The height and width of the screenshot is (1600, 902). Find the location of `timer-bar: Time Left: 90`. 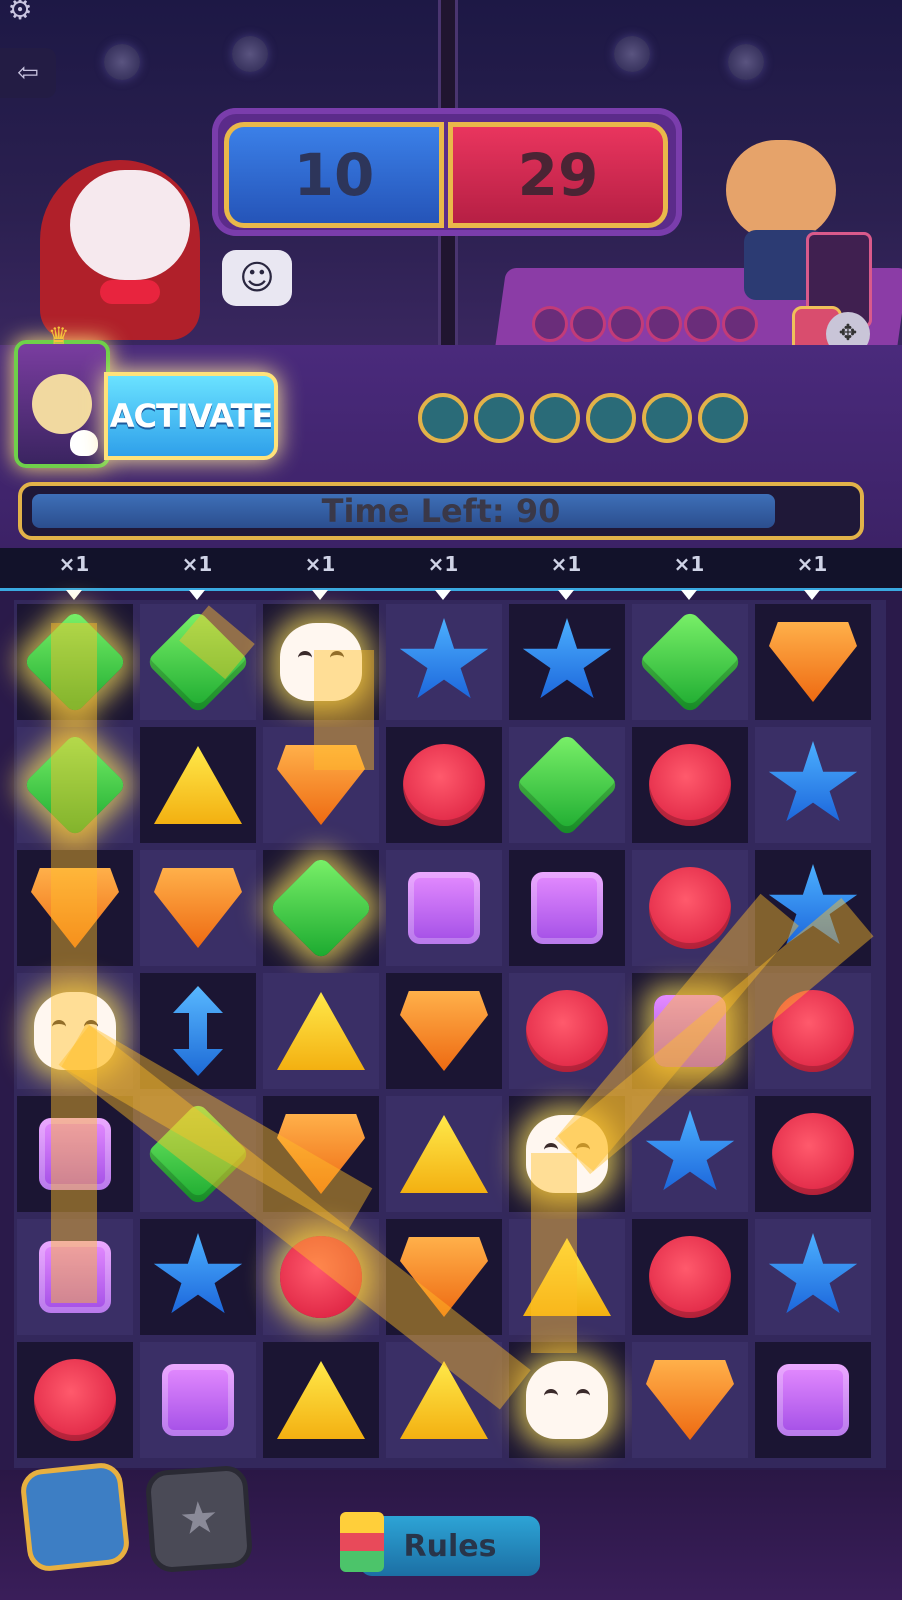

timer-bar: Time Left: 90 is located at coordinates (441, 511).